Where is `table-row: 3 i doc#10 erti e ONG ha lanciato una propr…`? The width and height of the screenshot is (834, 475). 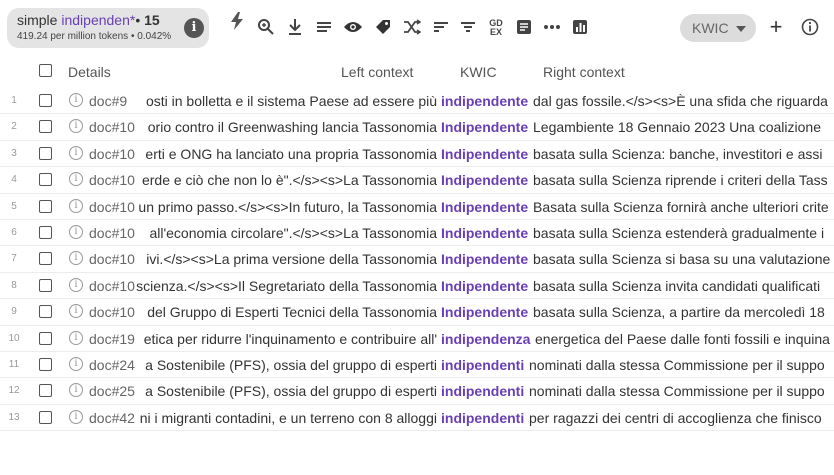 table-row: 3 i doc#10 erti e ONG ha lanciato una propr… is located at coordinates (417, 154).